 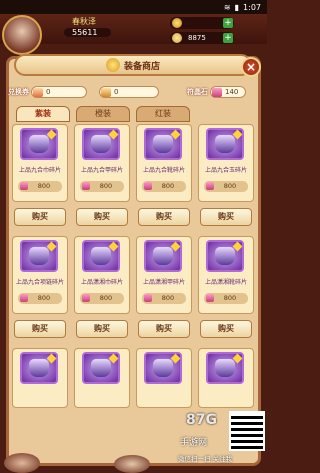 What do you see at coordinates (164, 176) in the screenshot?
I see `shop-item-card: 上品九合靴碎片 800 购买` at bounding box center [164, 176].